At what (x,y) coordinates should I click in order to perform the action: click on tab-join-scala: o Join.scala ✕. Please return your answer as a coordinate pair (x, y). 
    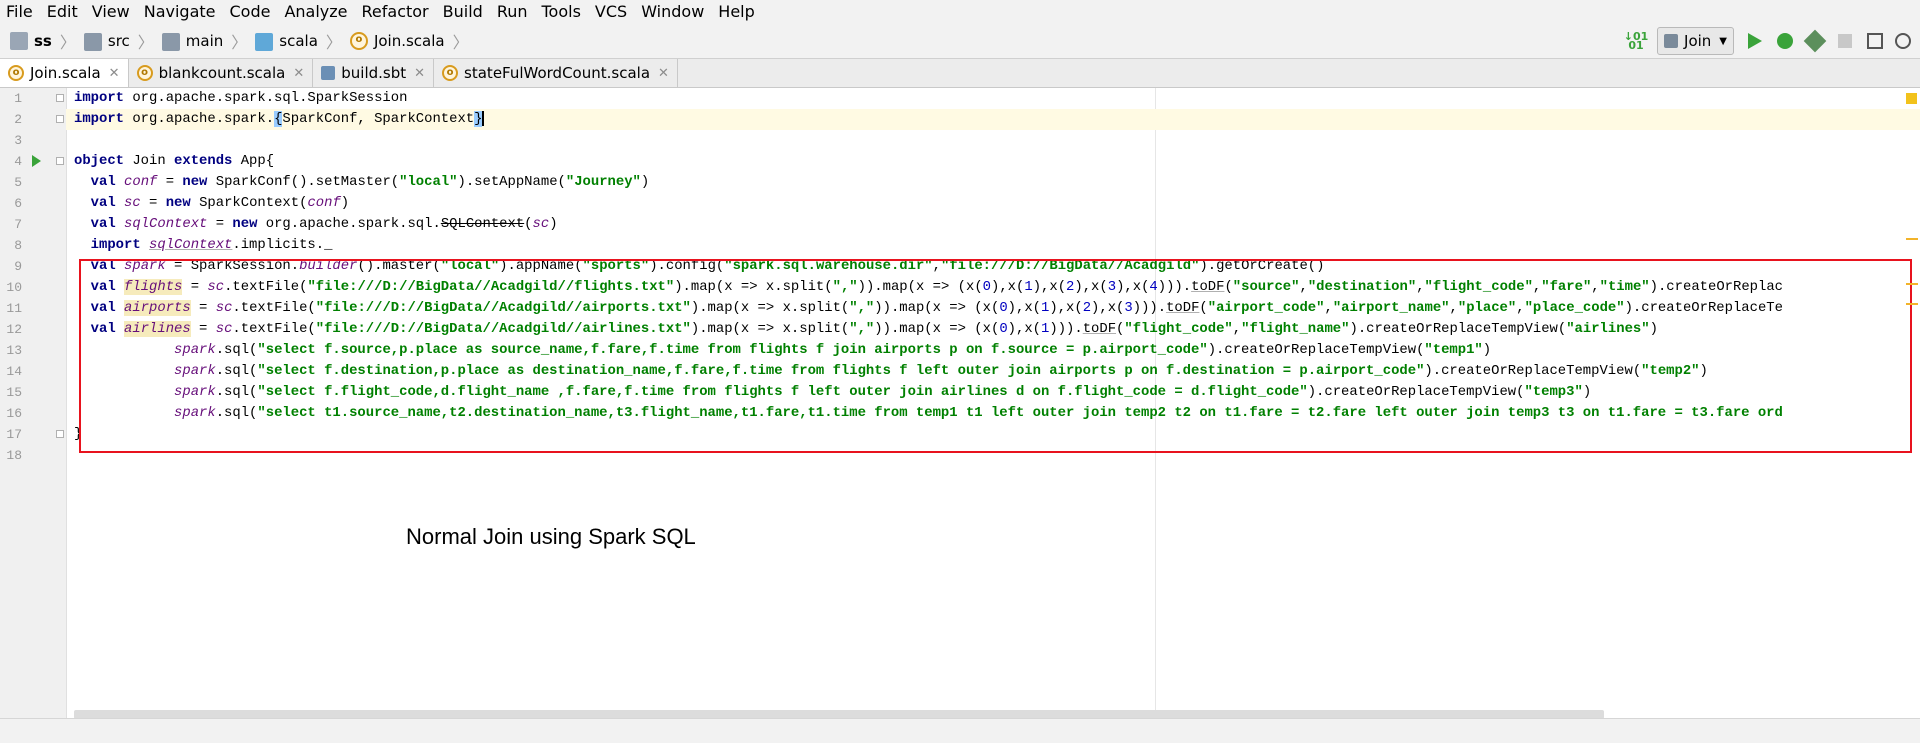
    Looking at the image, I should click on (64, 73).